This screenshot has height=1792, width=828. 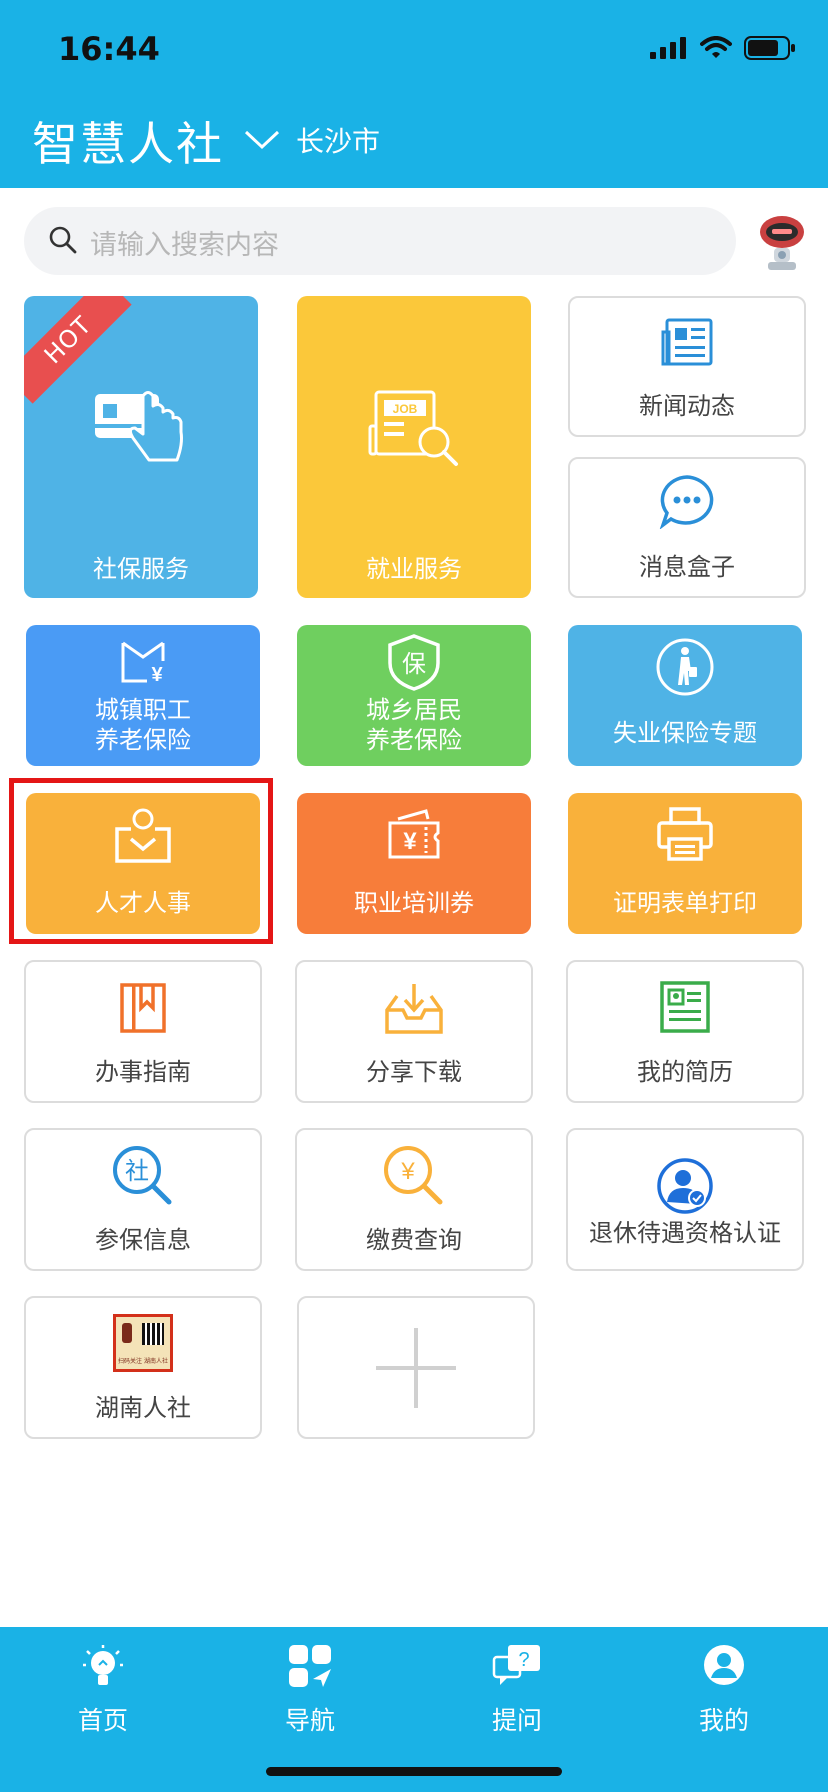 What do you see at coordinates (687, 406) in the screenshot?
I see `tile-label: 新闻动态` at bounding box center [687, 406].